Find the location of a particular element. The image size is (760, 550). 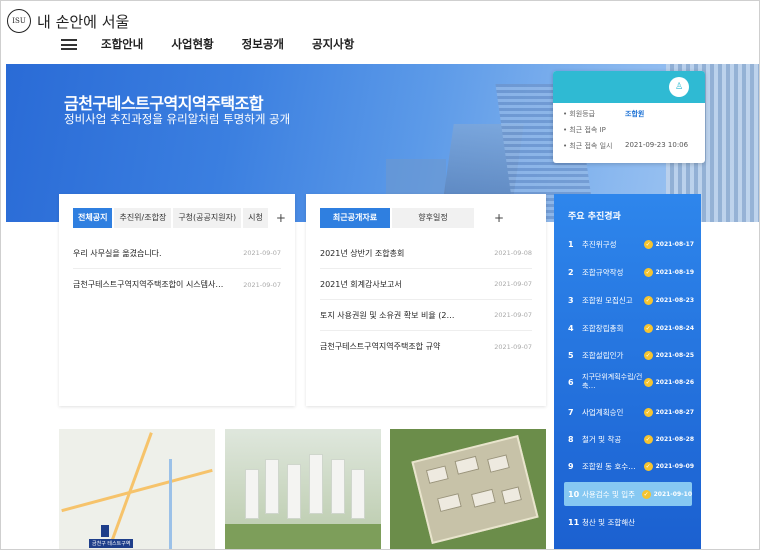

item-date: 2021-09-08 is located at coordinates (513, 253).